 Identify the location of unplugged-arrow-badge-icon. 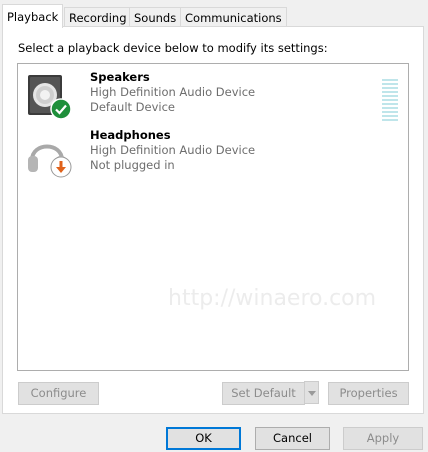
(61, 167).